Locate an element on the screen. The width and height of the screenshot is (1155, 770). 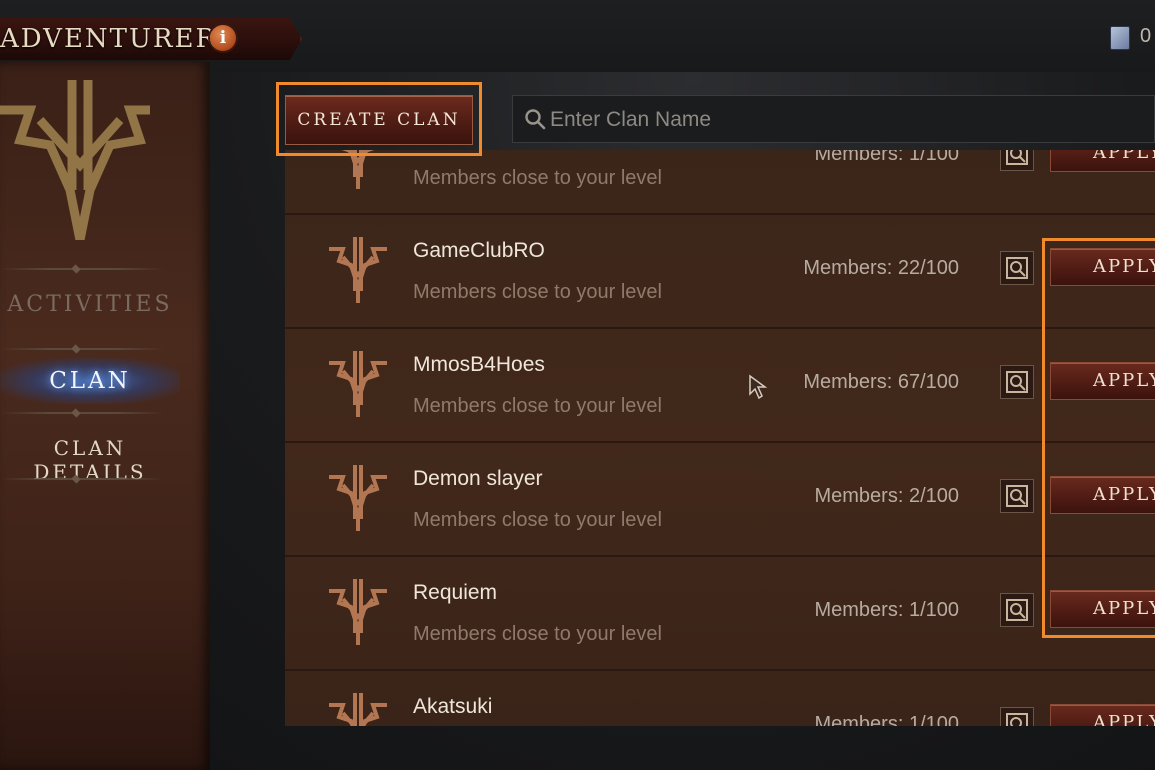
members-count: Members: 67/100 is located at coordinates (881, 382).